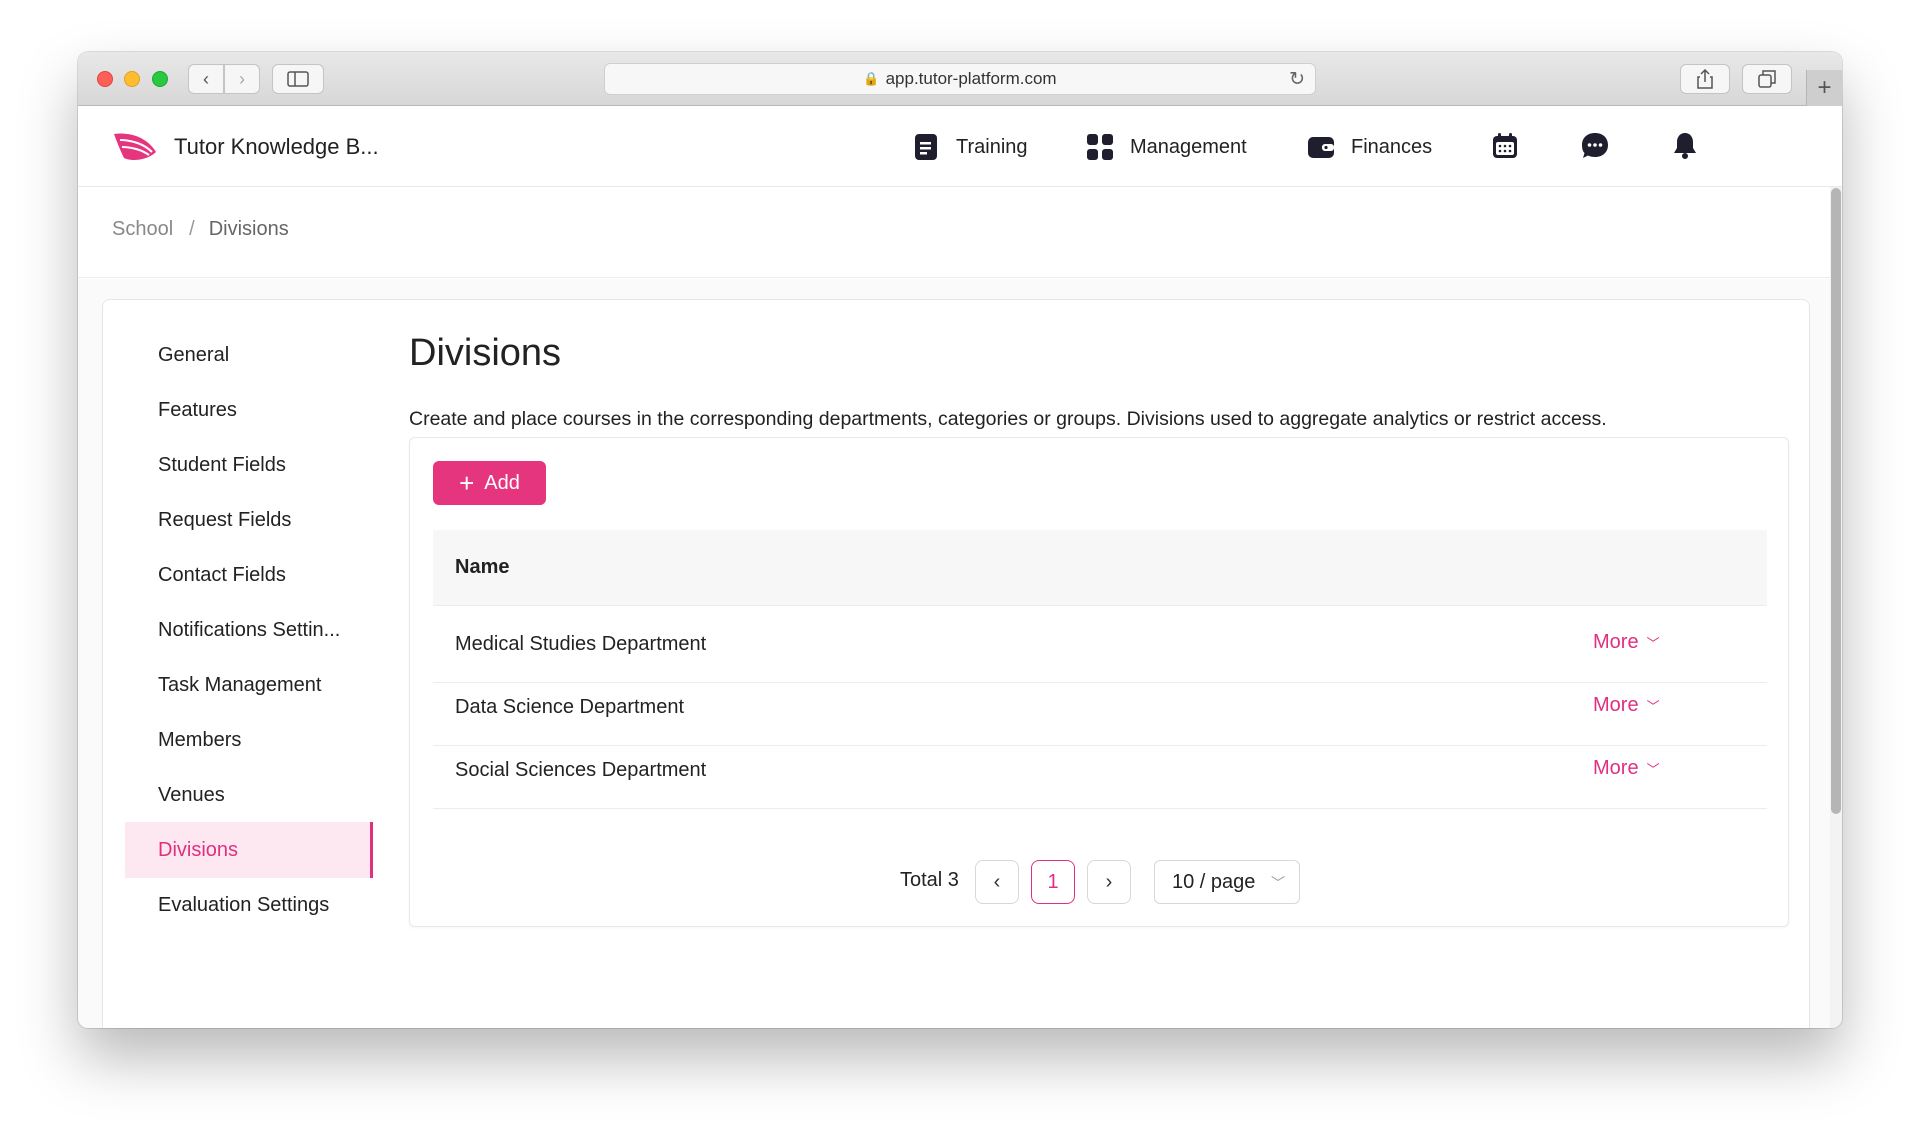 The width and height of the screenshot is (1920, 1131). I want to click on tab-overview-button, so click(1767, 79).